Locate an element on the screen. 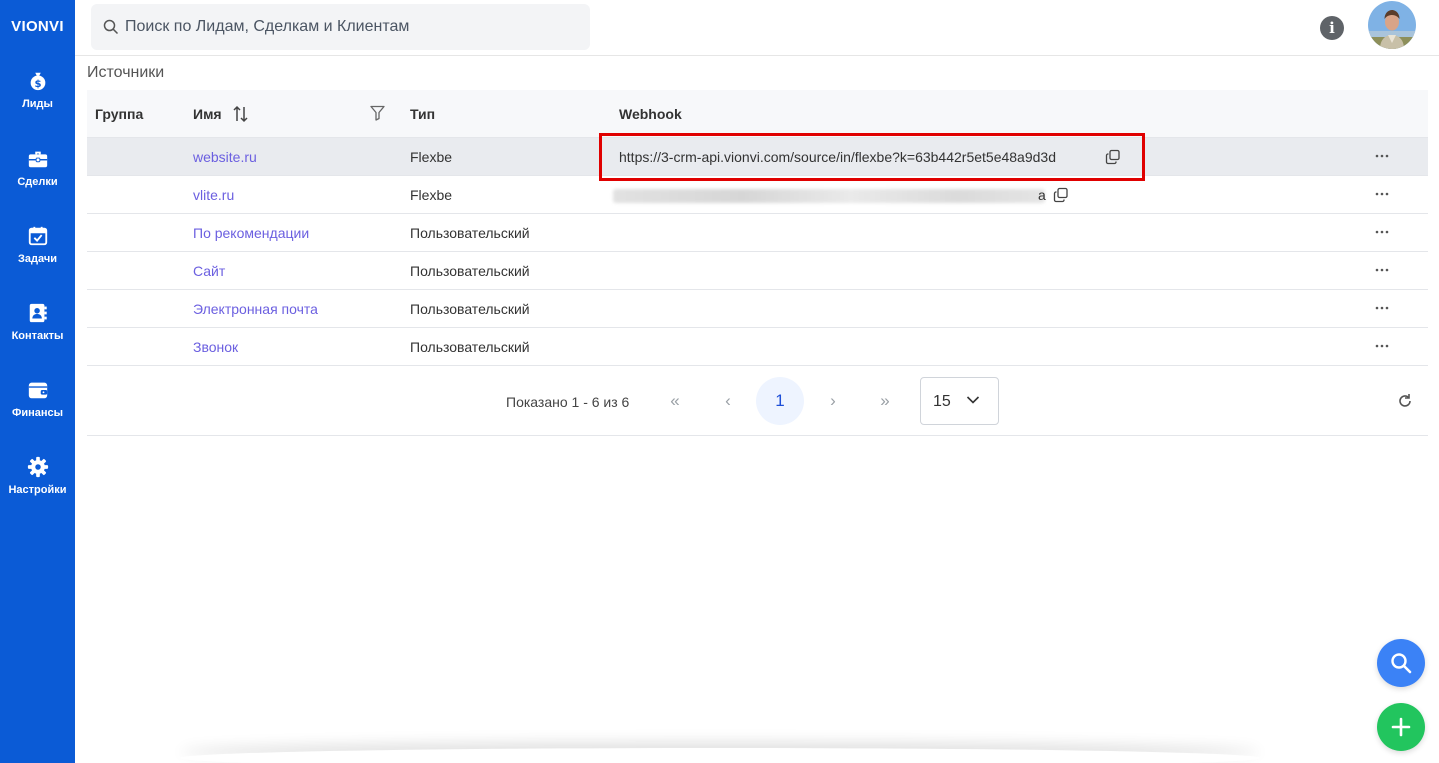  search-input is located at coordinates (352, 27).